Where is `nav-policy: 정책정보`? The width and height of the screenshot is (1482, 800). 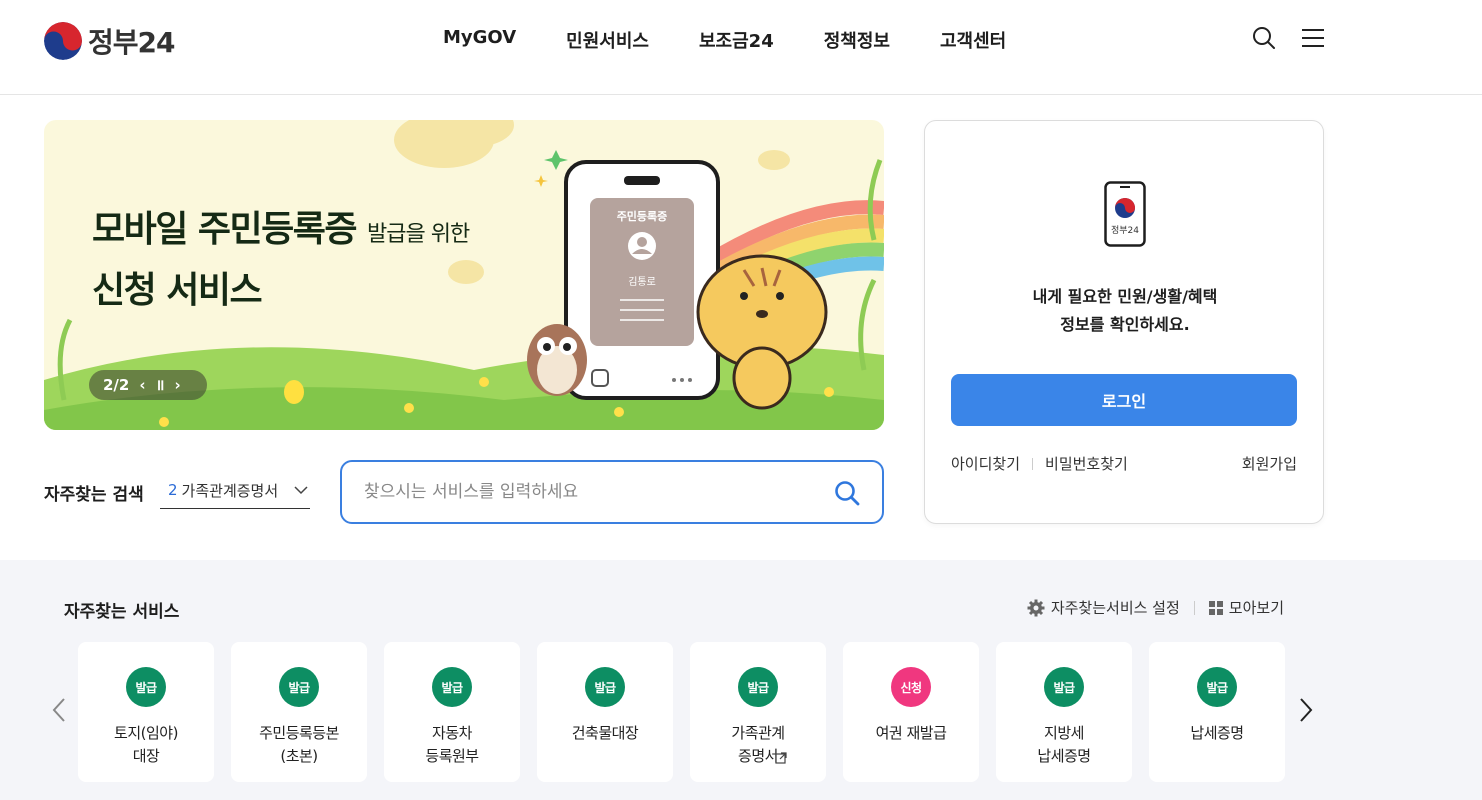
nav-policy: 정책정보 is located at coordinates (857, 40).